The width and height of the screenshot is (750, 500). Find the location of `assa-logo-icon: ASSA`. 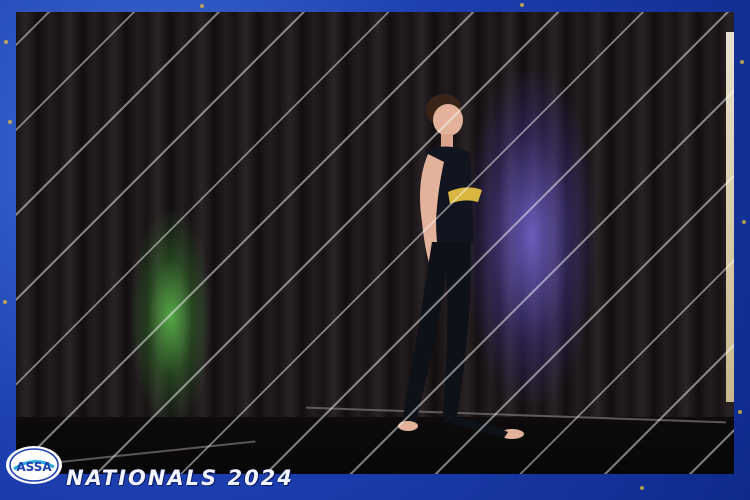

assa-logo-icon: ASSA is located at coordinates (34, 465).